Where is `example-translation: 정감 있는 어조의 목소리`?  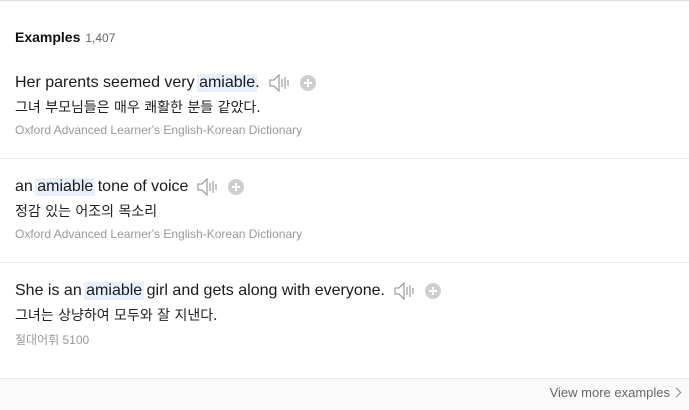
example-translation: 정감 있는 어조의 목소리 is located at coordinates (86, 212).